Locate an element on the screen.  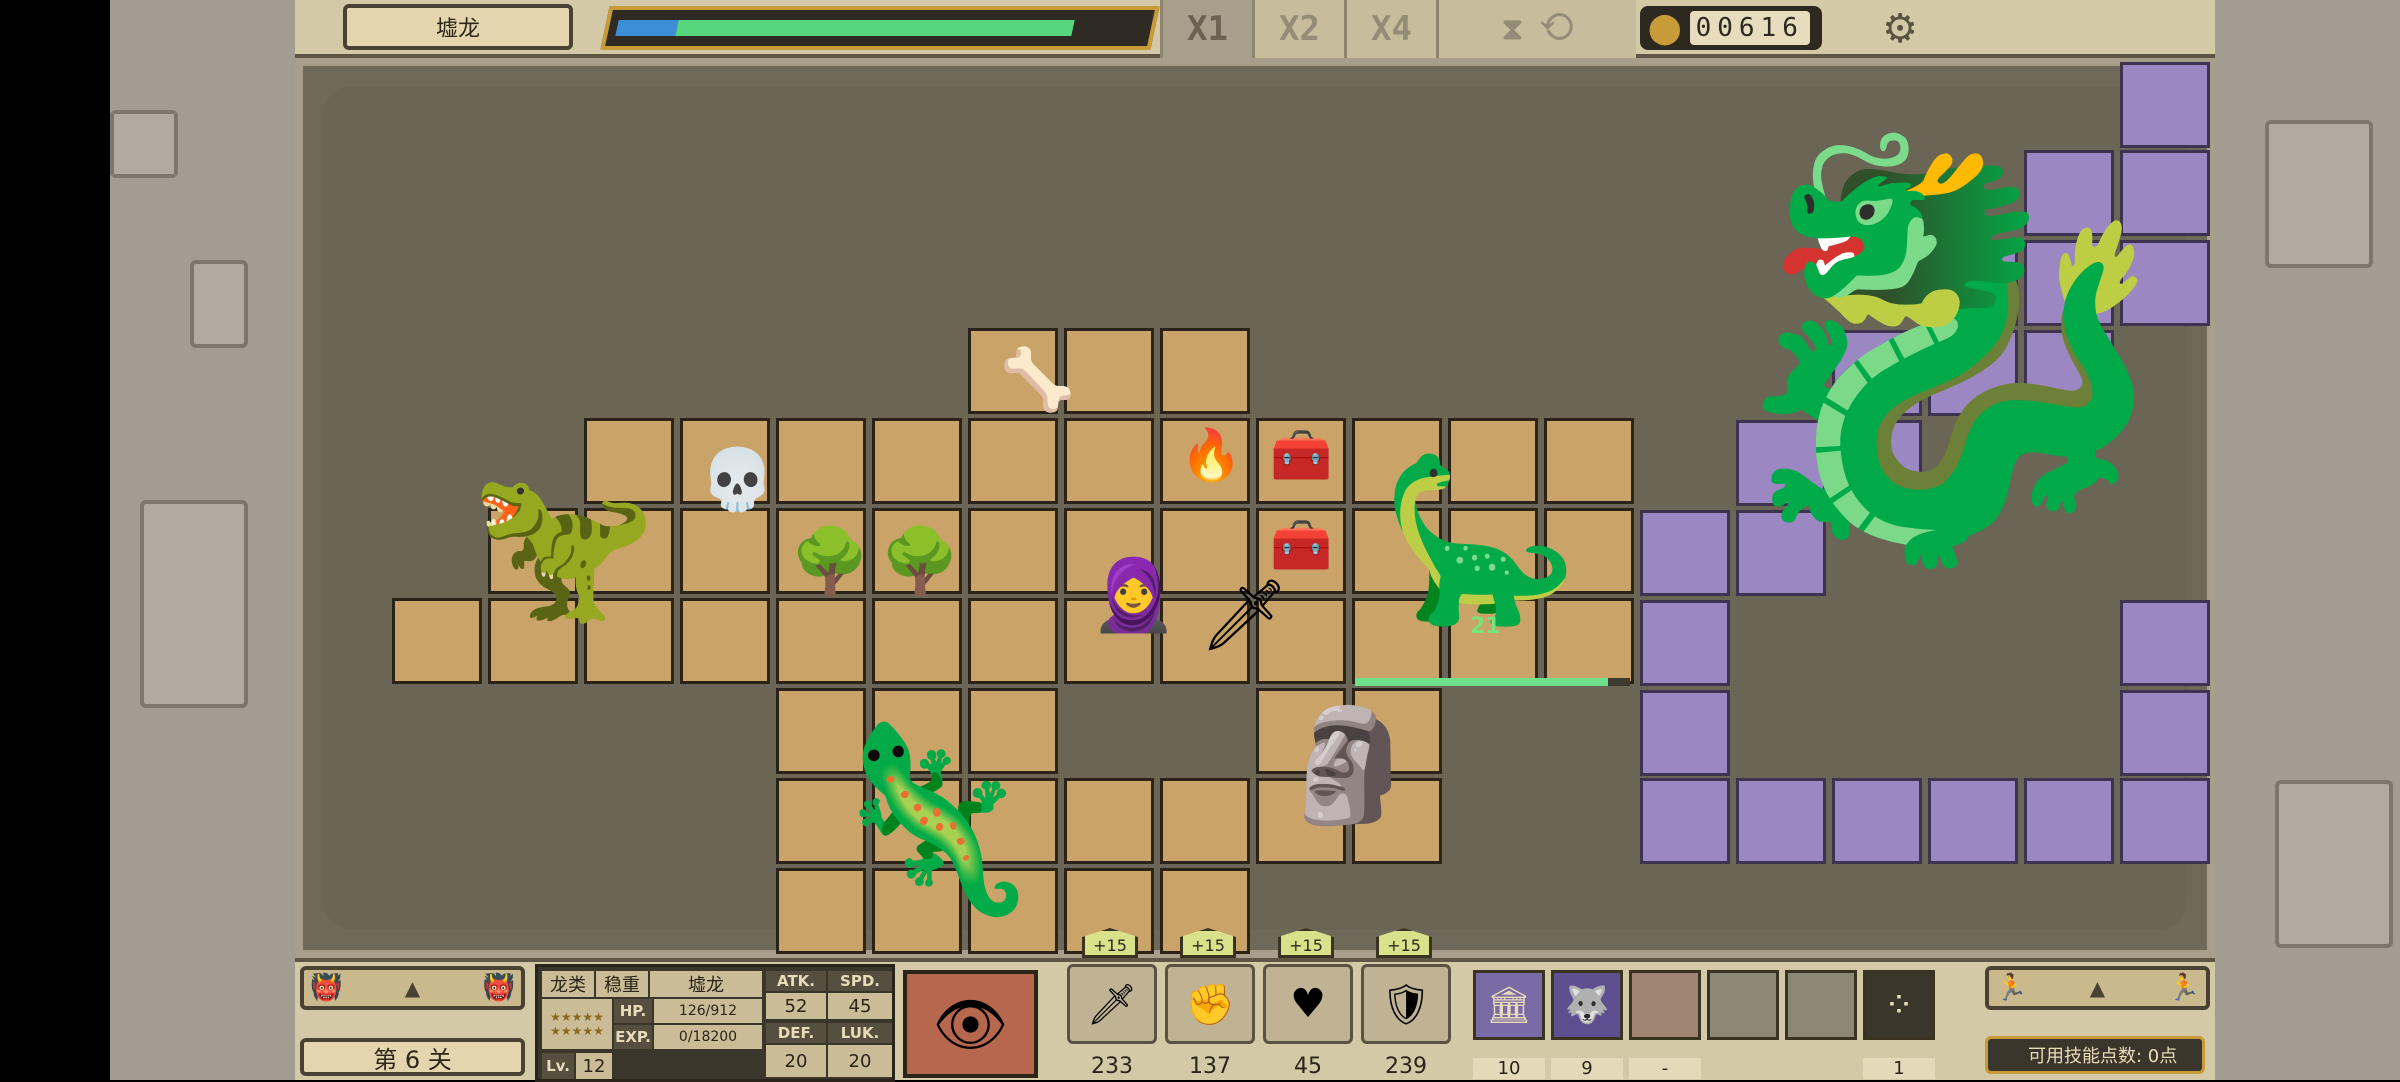
atk-label: ATK. is located at coordinates (796, 981).